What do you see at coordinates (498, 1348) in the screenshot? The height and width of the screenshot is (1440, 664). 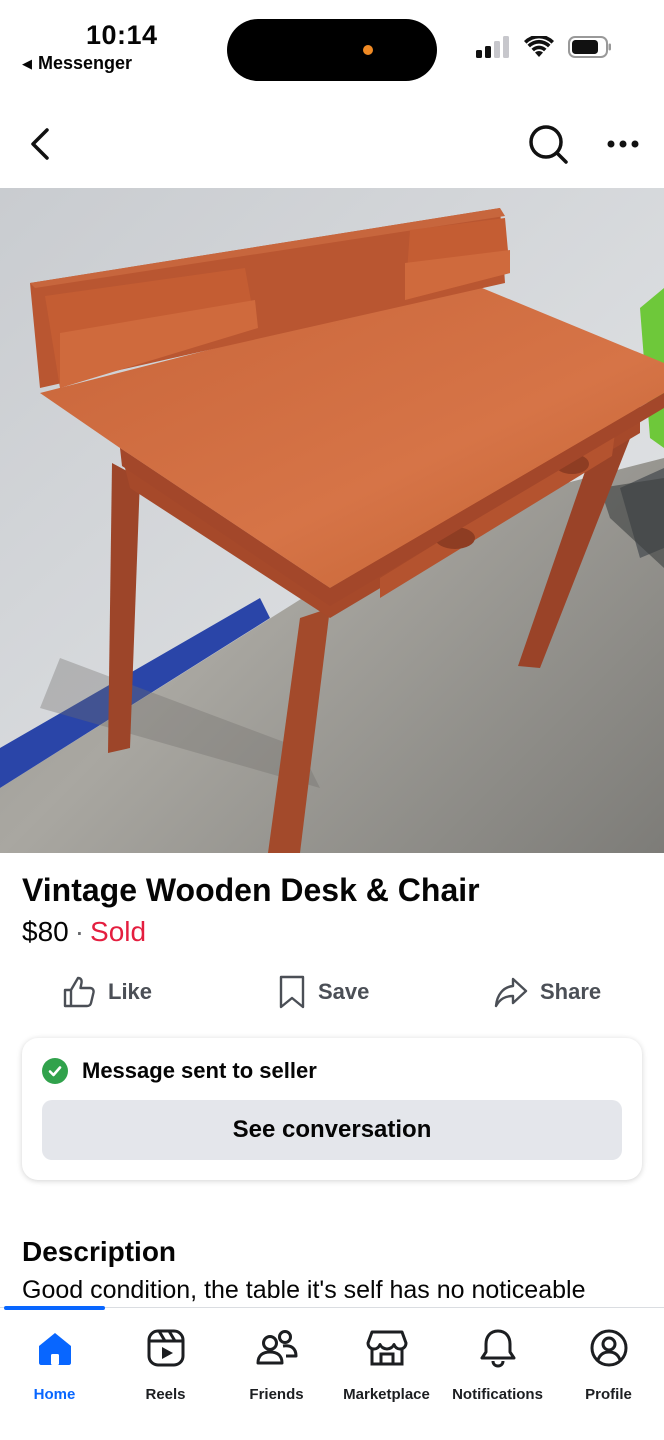 I see `bell-icon` at bounding box center [498, 1348].